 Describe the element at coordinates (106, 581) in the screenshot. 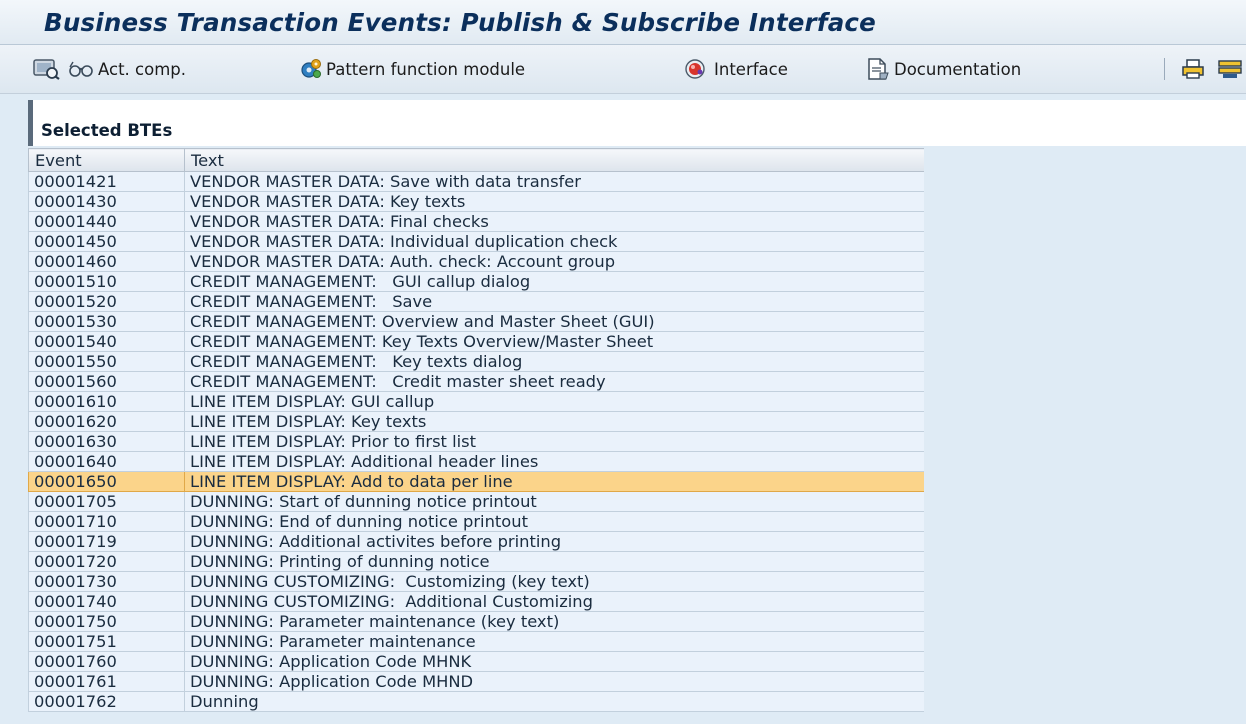

I see `event-cell: 00001730` at that location.